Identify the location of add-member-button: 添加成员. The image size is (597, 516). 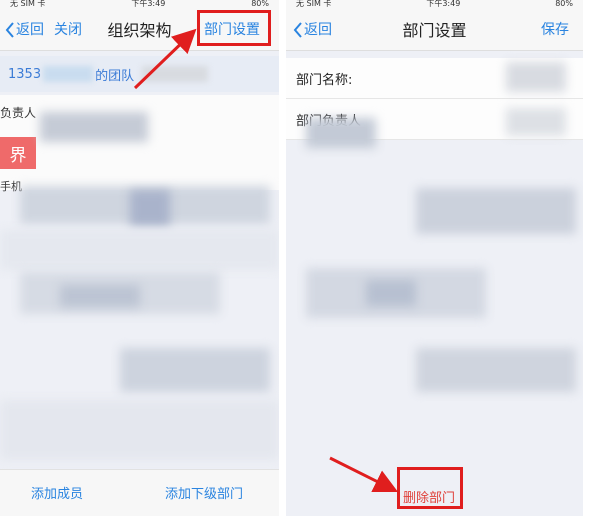
(57, 492).